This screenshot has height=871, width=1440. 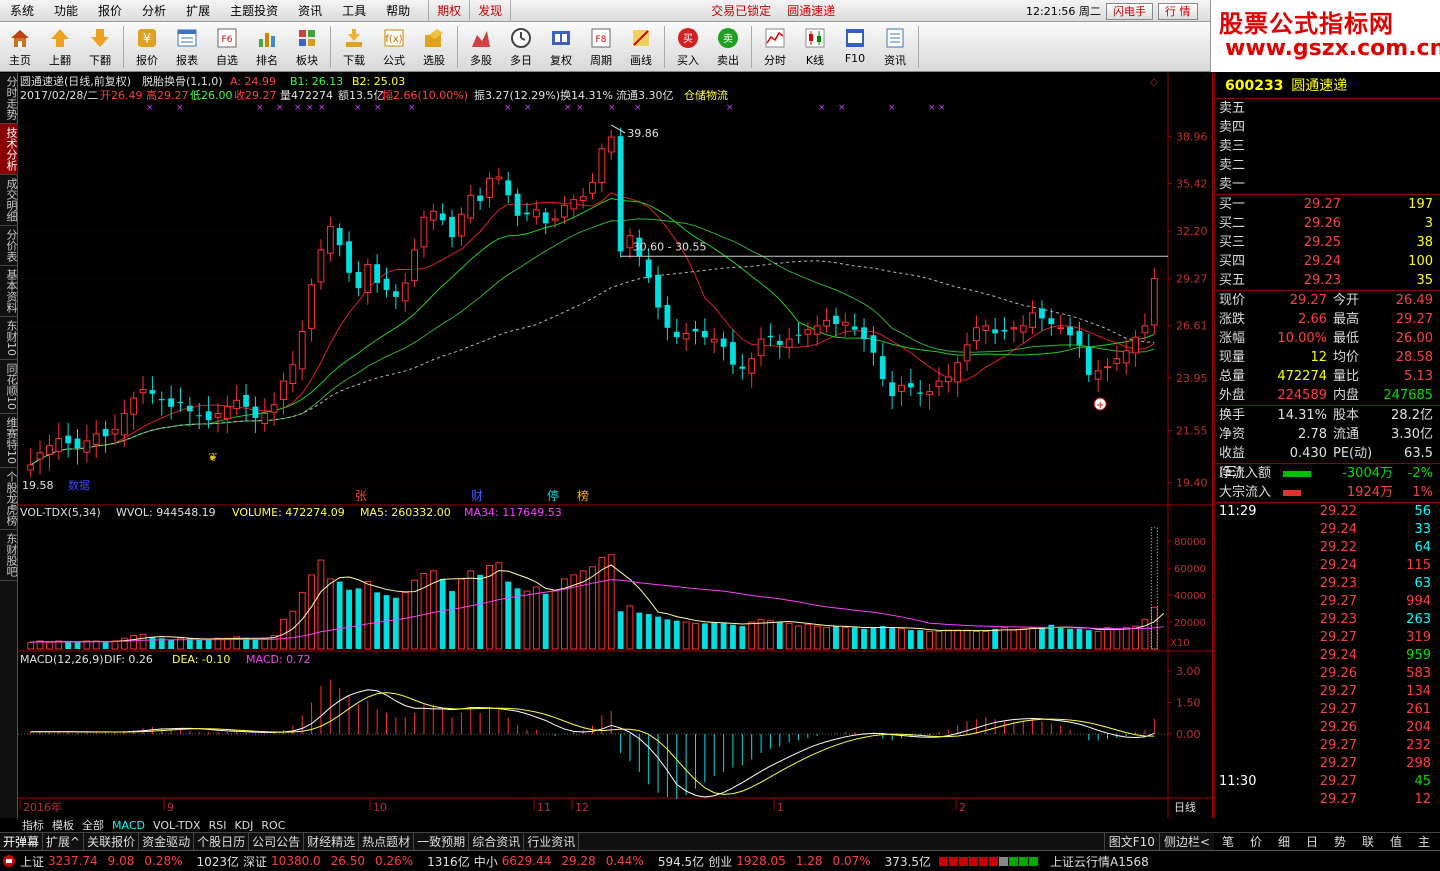 What do you see at coordinates (1327, 108) in the screenshot?
I see `sell-order-row: 卖五` at bounding box center [1327, 108].